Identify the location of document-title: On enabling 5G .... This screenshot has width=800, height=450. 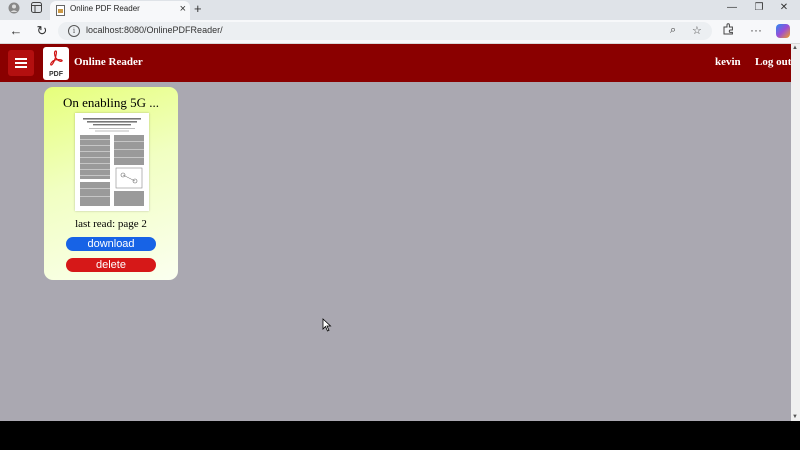
(111, 102).